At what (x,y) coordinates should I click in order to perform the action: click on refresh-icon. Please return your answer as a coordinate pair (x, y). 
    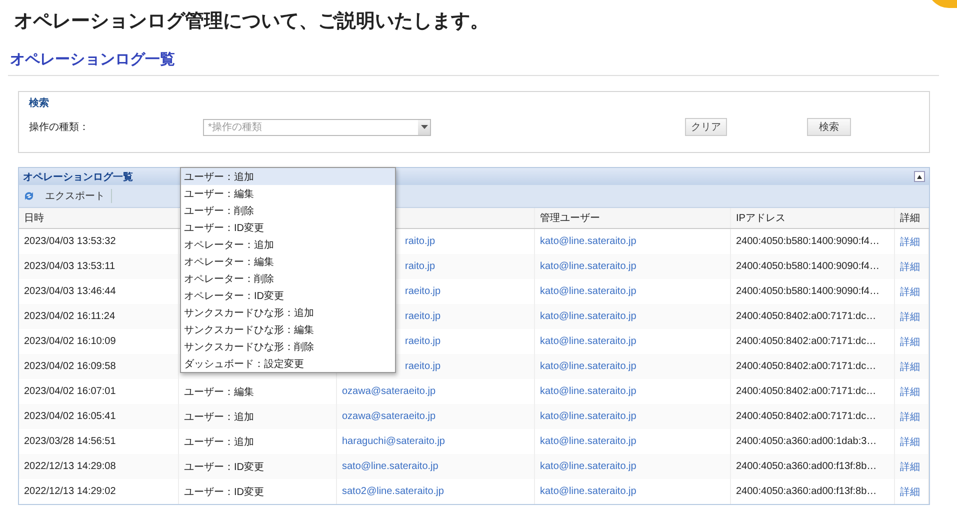
    Looking at the image, I should click on (29, 196).